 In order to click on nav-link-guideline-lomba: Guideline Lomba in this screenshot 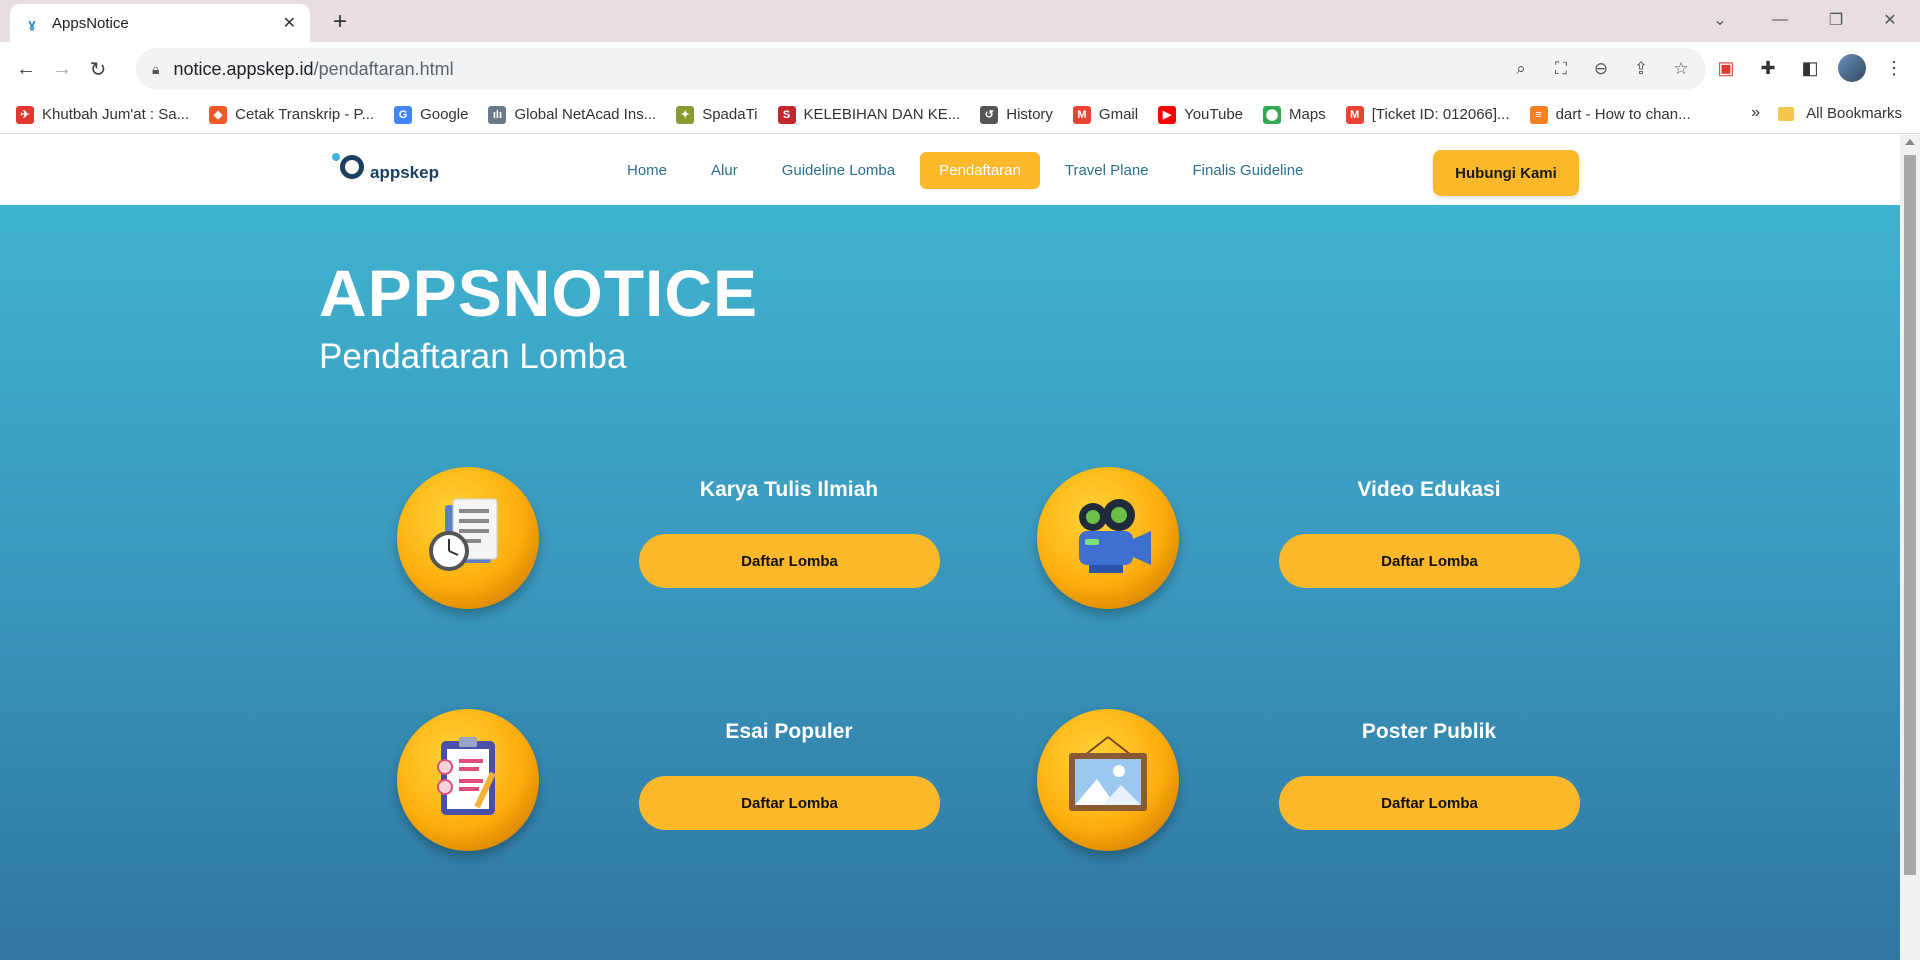, I will do `click(838, 170)`.